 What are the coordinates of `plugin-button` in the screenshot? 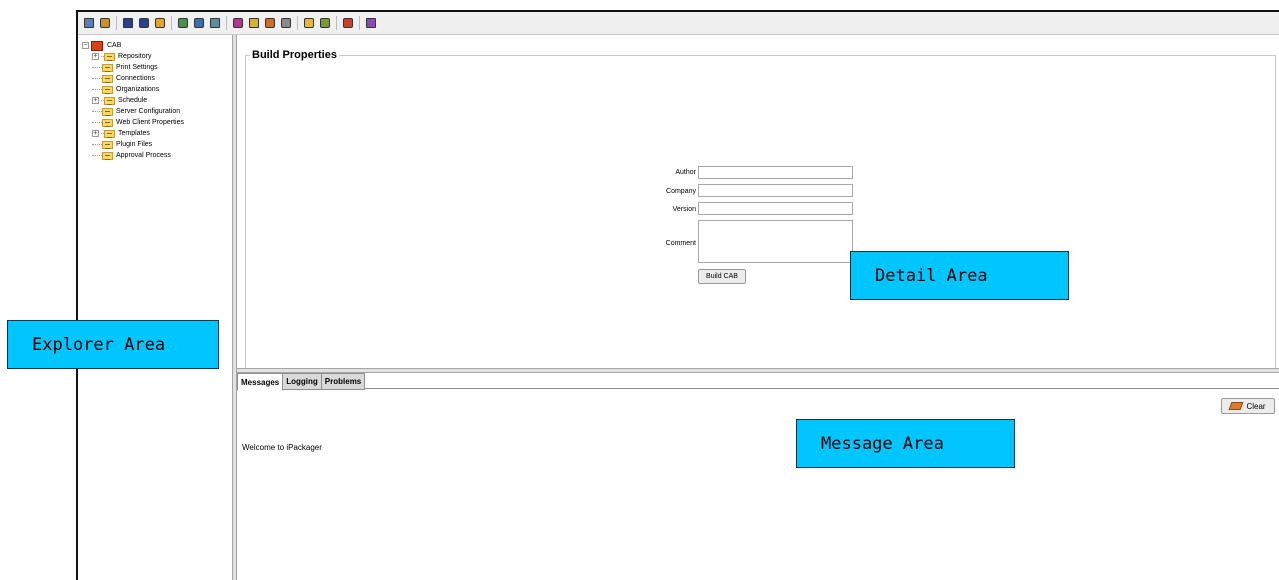 It's located at (371, 23).